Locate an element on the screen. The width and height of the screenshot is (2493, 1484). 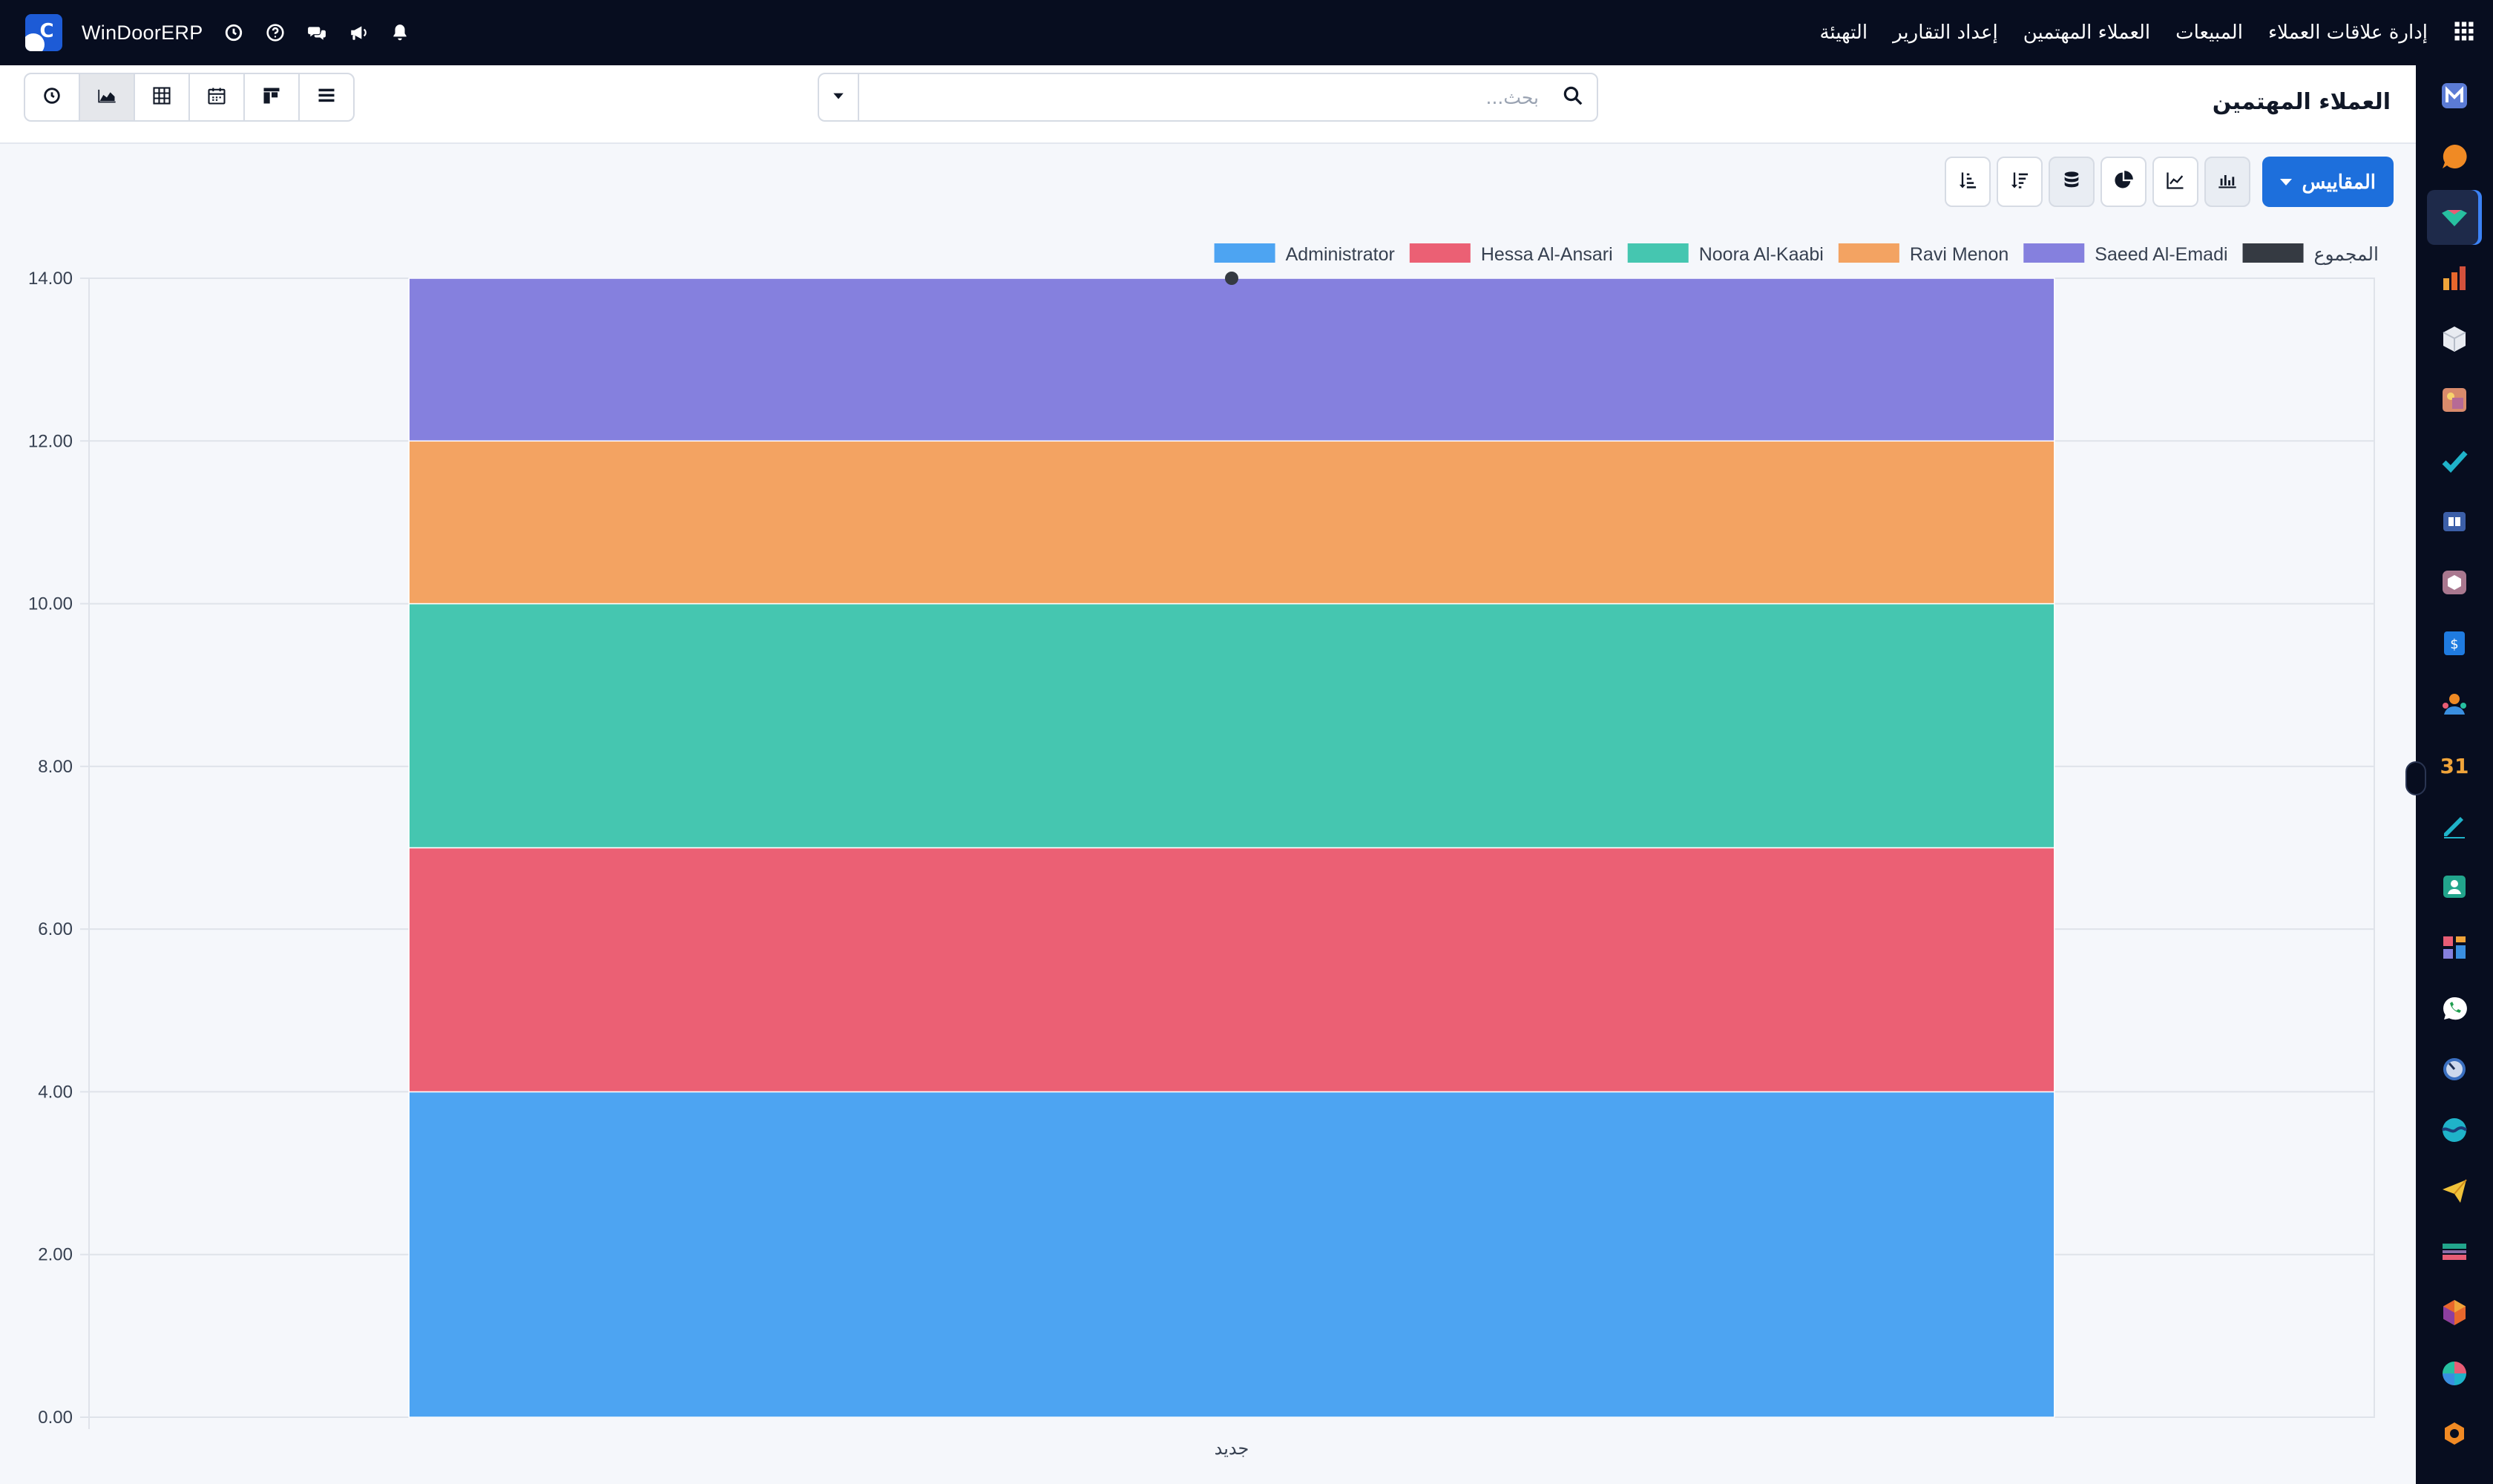
bar-segment-saeed-al-emadi is located at coordinates (1231, 360).